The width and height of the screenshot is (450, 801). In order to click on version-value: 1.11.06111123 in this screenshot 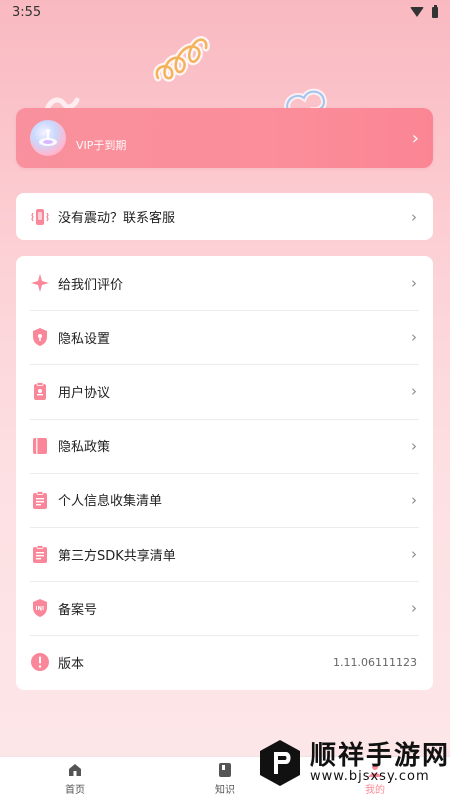, I will do `click(375, 662)`.